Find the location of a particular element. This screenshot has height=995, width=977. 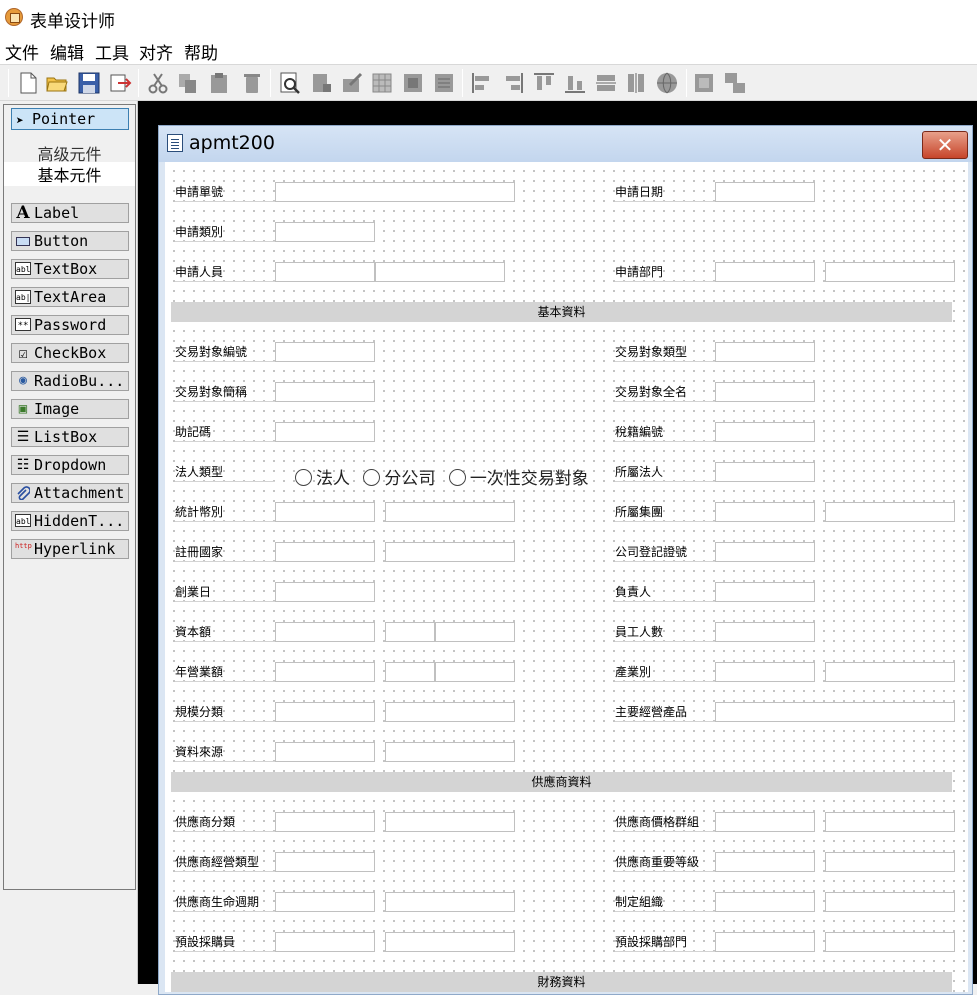

same-height-icon is located at coordinates (636, 83).